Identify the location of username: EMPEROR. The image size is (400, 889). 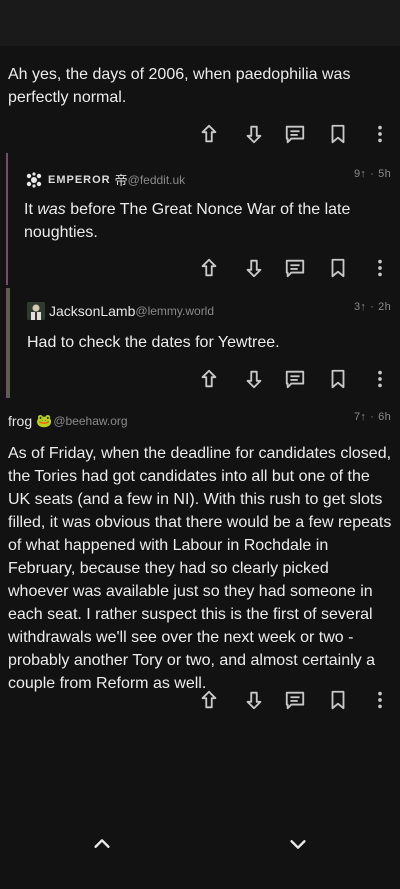
(79, 180).